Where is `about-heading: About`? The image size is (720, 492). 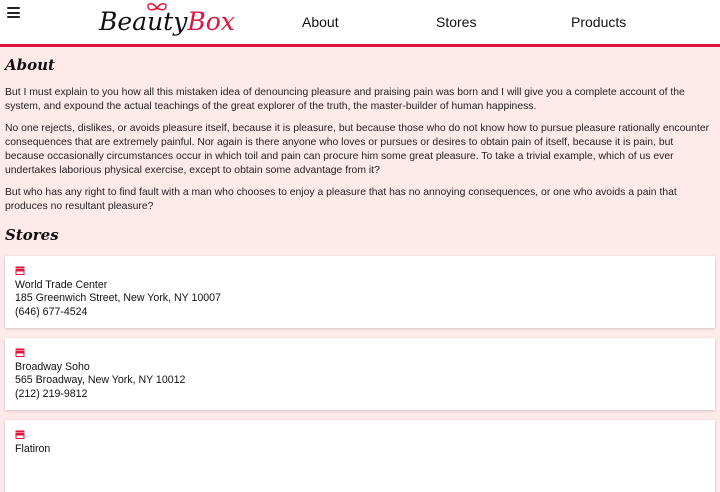 about-heading: About is located at coordinates (30, 65).